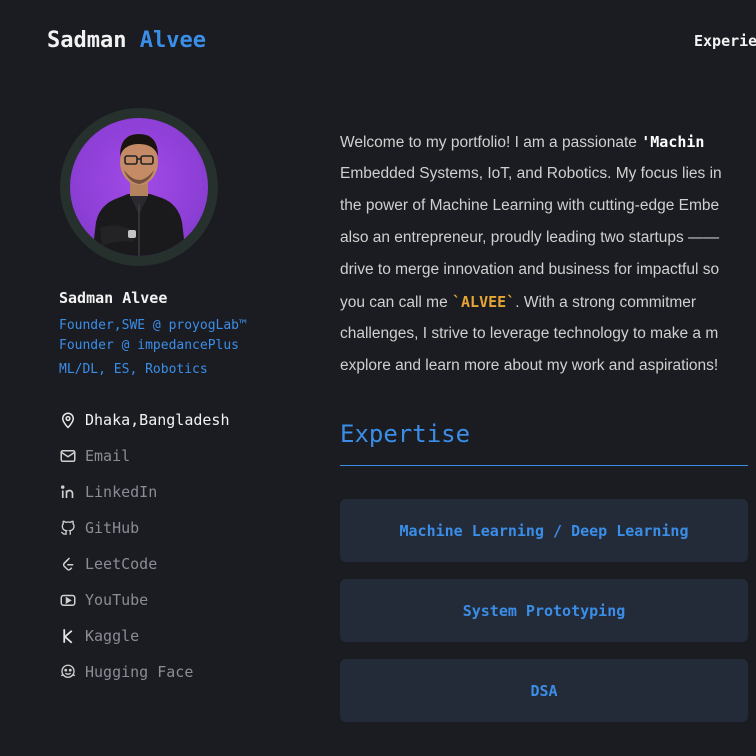  Describe the element at coordinates (725, 41) in the screenshot. I see `nav-experience-link: Experie` at that location.